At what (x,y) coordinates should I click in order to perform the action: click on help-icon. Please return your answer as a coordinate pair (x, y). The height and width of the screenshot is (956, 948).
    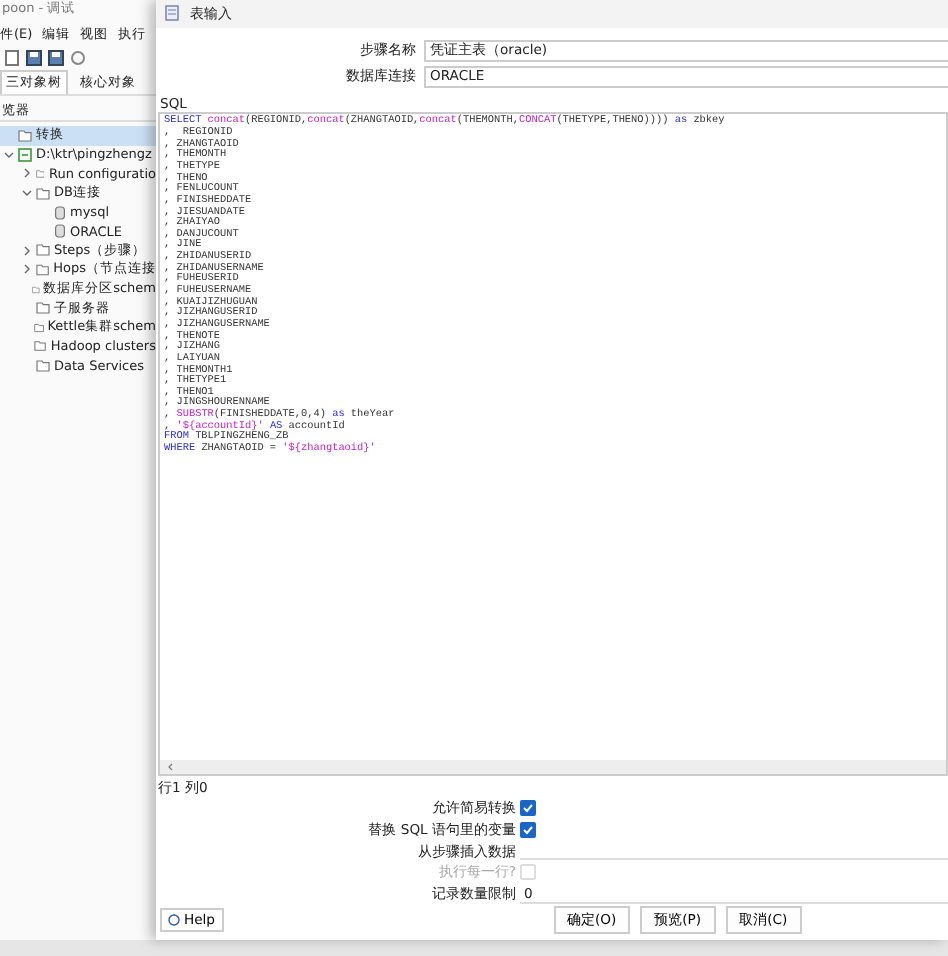
    Looking at the image, I should click on (174, 920).